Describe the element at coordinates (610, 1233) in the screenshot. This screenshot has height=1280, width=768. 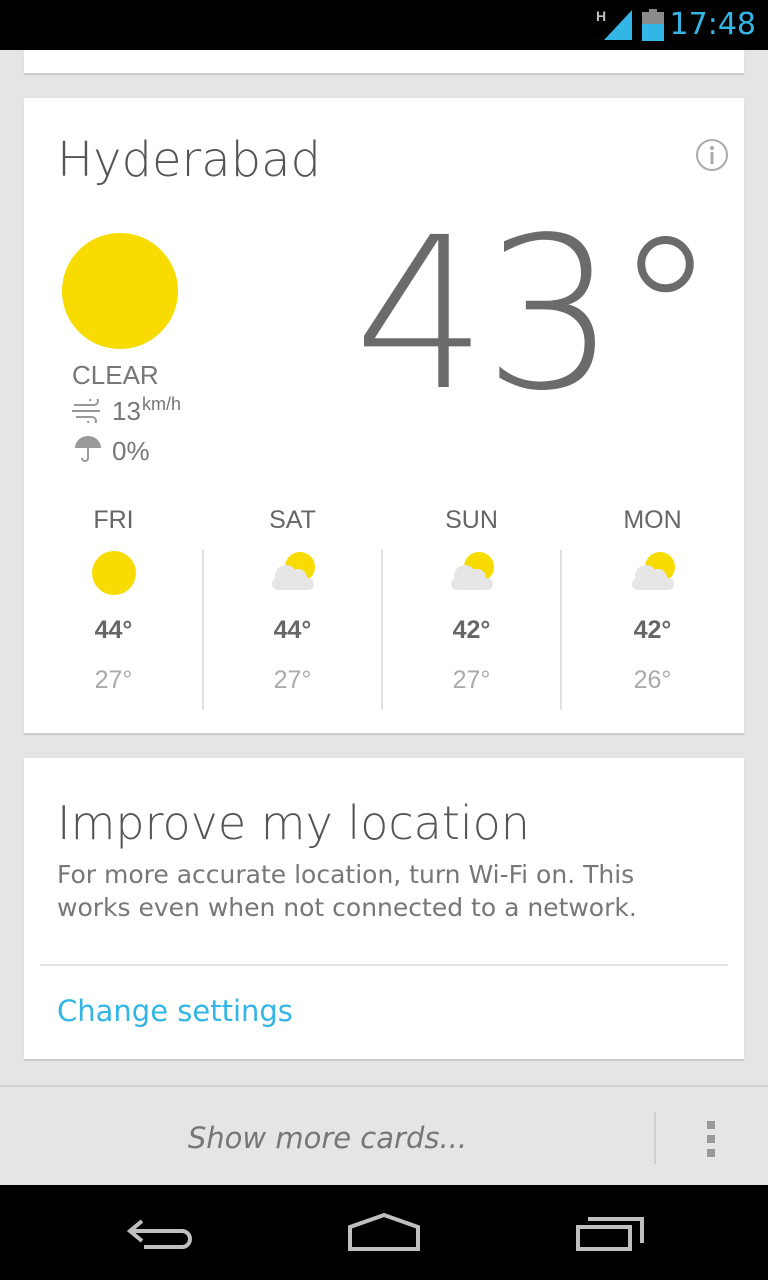
I see `recent-apps-icon` at that location.